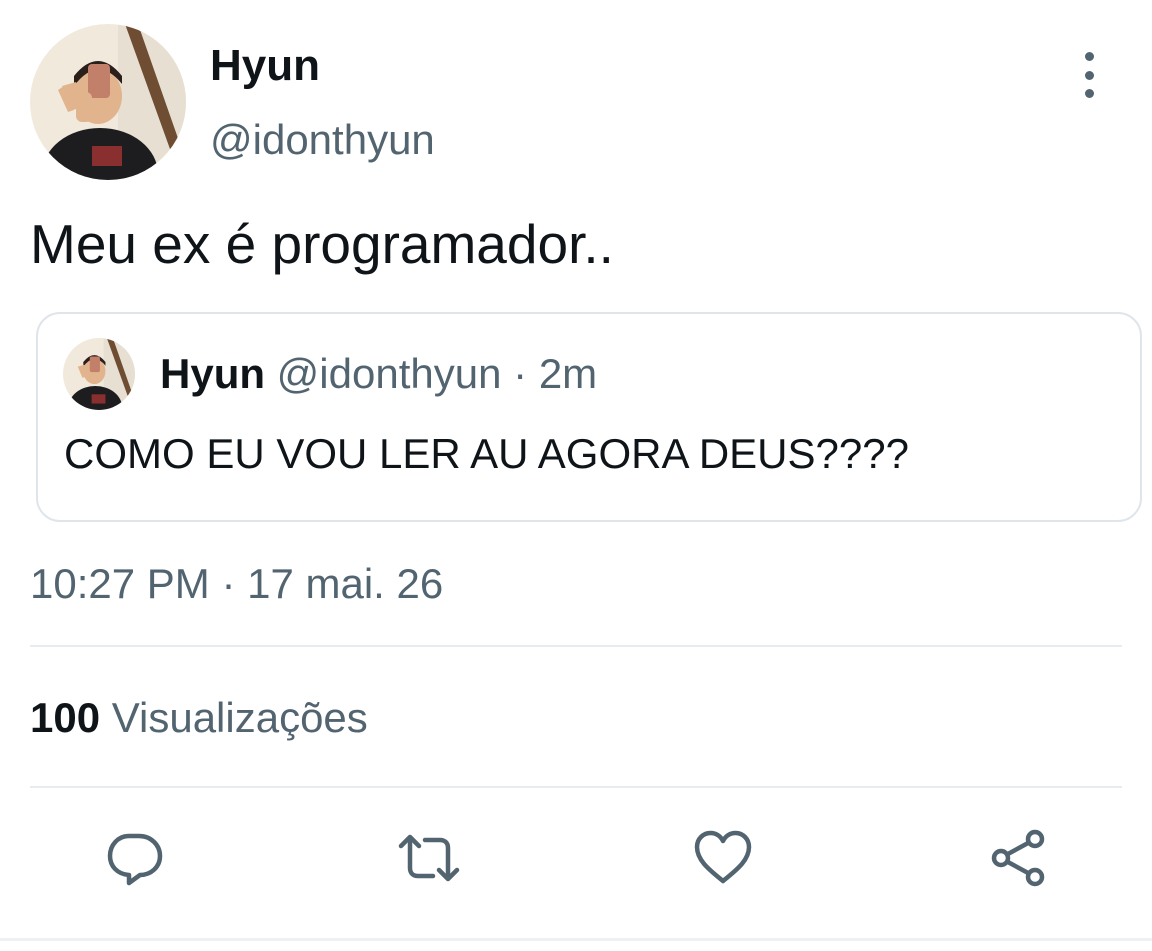 The height and width of the screenshot is (951, 1152). I want to click on author-display-name: Hyun, so click(265, 66).